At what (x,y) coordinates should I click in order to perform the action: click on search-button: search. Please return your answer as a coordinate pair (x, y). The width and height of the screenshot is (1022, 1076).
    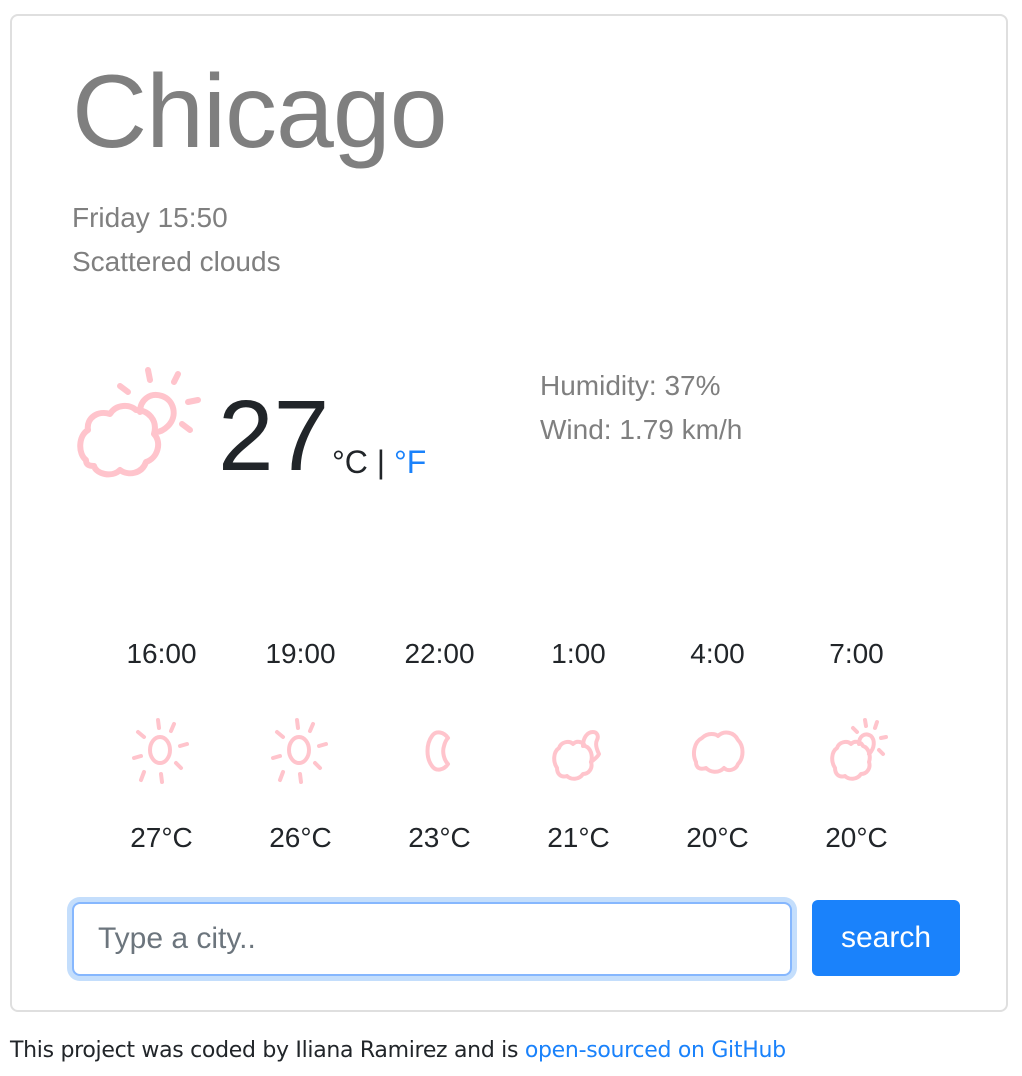
    Looking at the image, I should click on (886, 938).